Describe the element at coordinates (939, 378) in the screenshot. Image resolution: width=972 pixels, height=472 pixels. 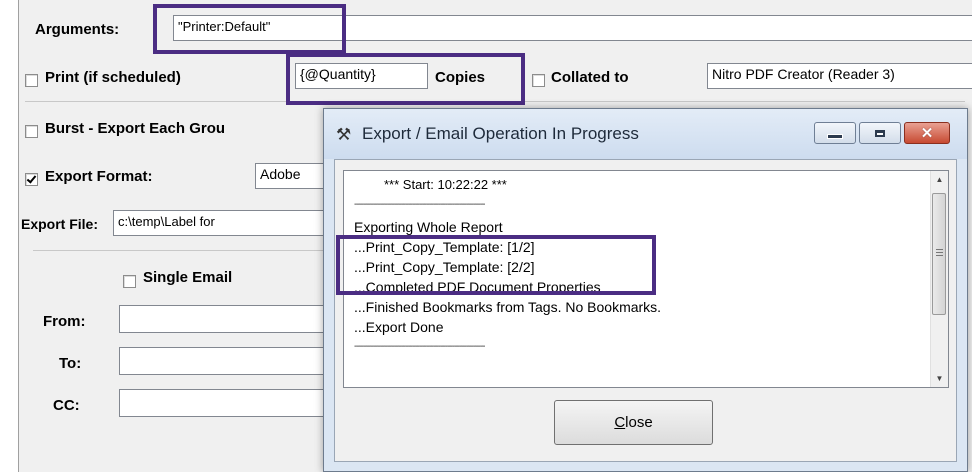
I see `scroll-down-icon: ▼` at that location.